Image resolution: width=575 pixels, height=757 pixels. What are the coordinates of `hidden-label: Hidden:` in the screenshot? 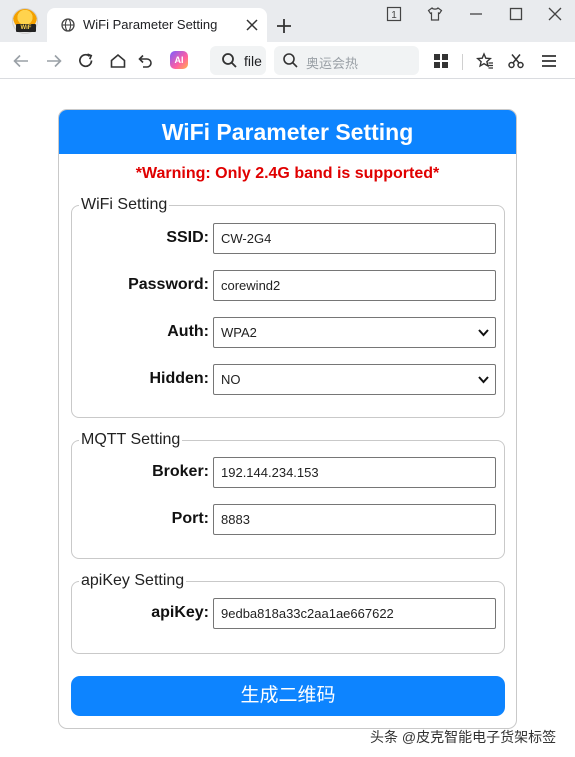 It's located at (179, 378).